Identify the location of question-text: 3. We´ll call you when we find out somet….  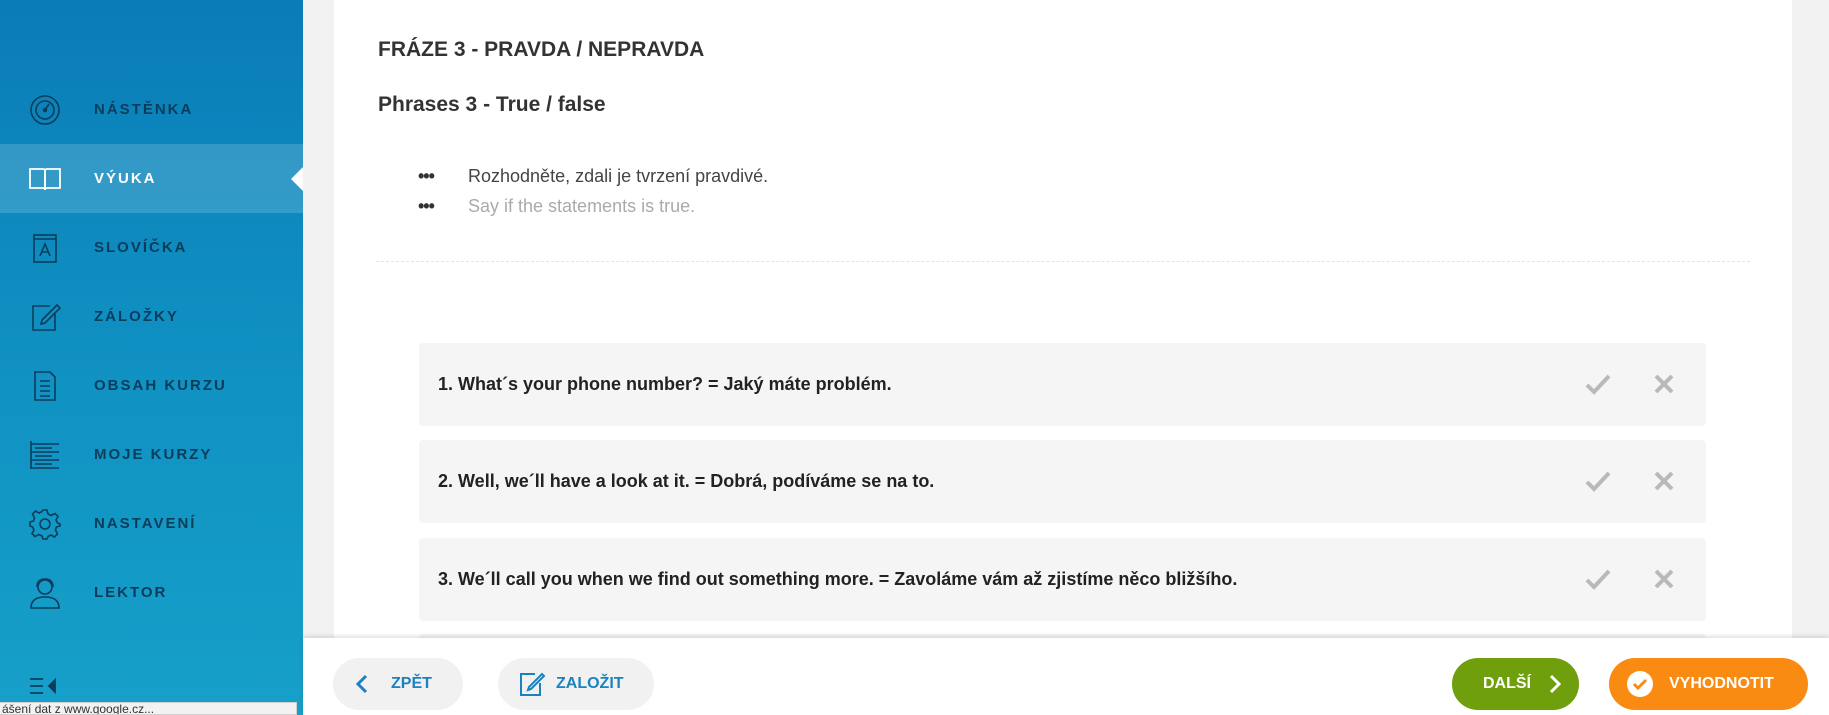
(838, 579).